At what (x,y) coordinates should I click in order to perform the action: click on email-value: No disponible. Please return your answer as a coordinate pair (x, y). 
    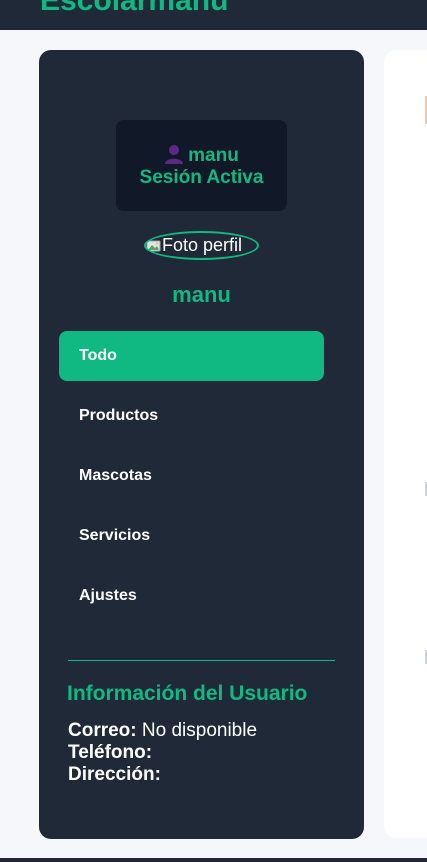
    Looking at the image, I should click on (199, 730).